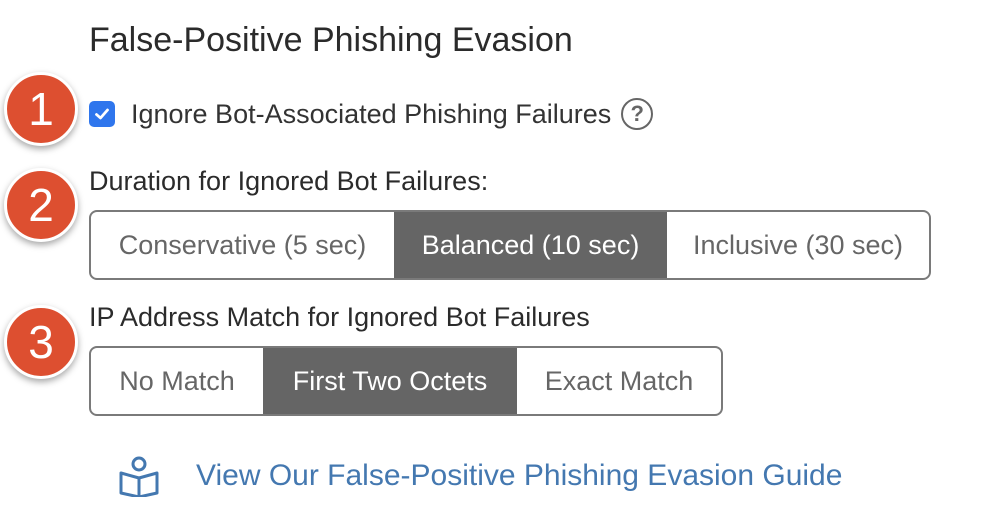 The height and width of the screenshot is (526, 994). I want to click on question-circle-icon: ?, so click(637, 114).